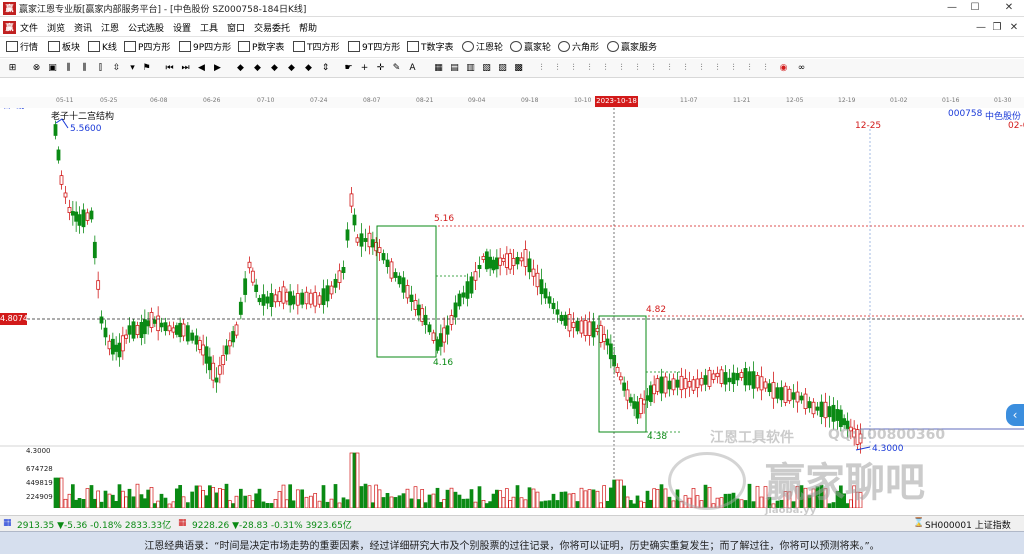  What do you see at coordinates (380, 68) in the screenshot?
I see `arrow-cross-icon: ✛` at bounding box center [380, 68].